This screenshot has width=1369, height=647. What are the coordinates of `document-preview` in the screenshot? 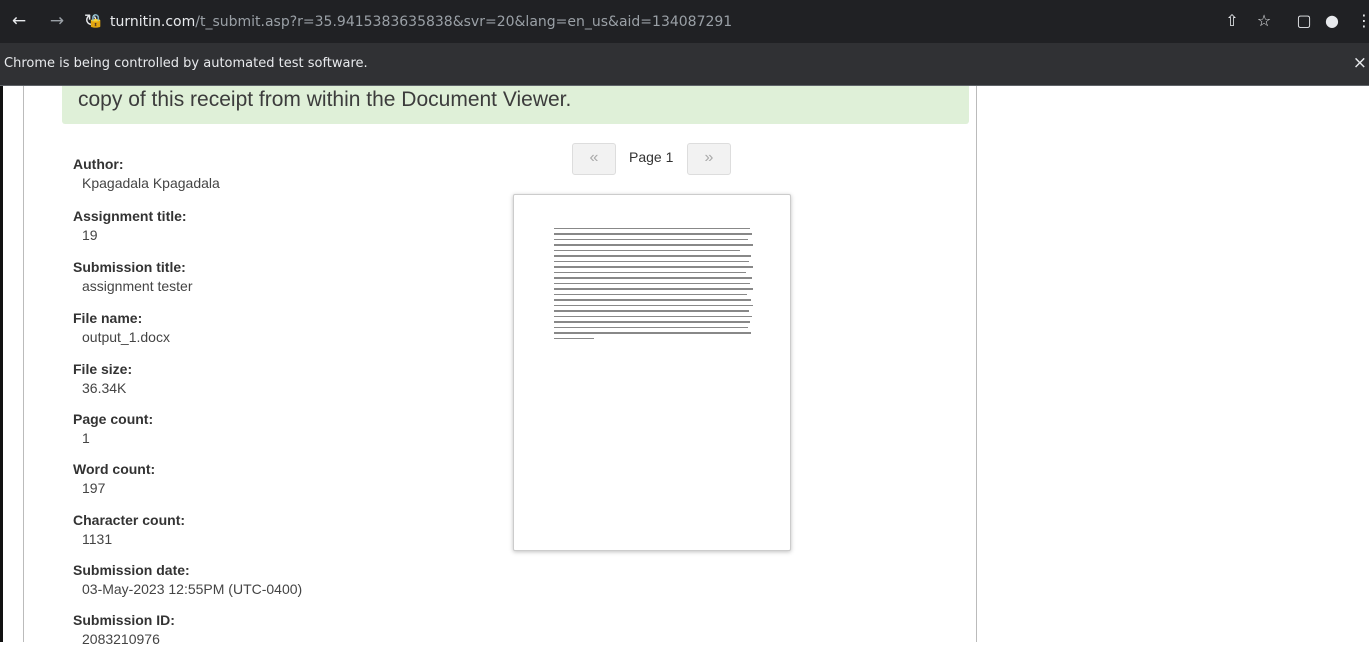 It's located at (652, 372).